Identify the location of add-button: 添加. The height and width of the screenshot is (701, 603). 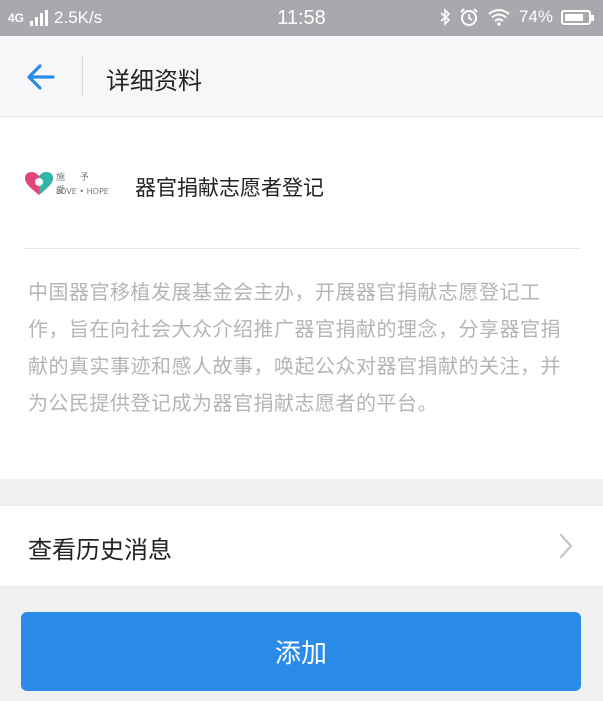
(301, 651).